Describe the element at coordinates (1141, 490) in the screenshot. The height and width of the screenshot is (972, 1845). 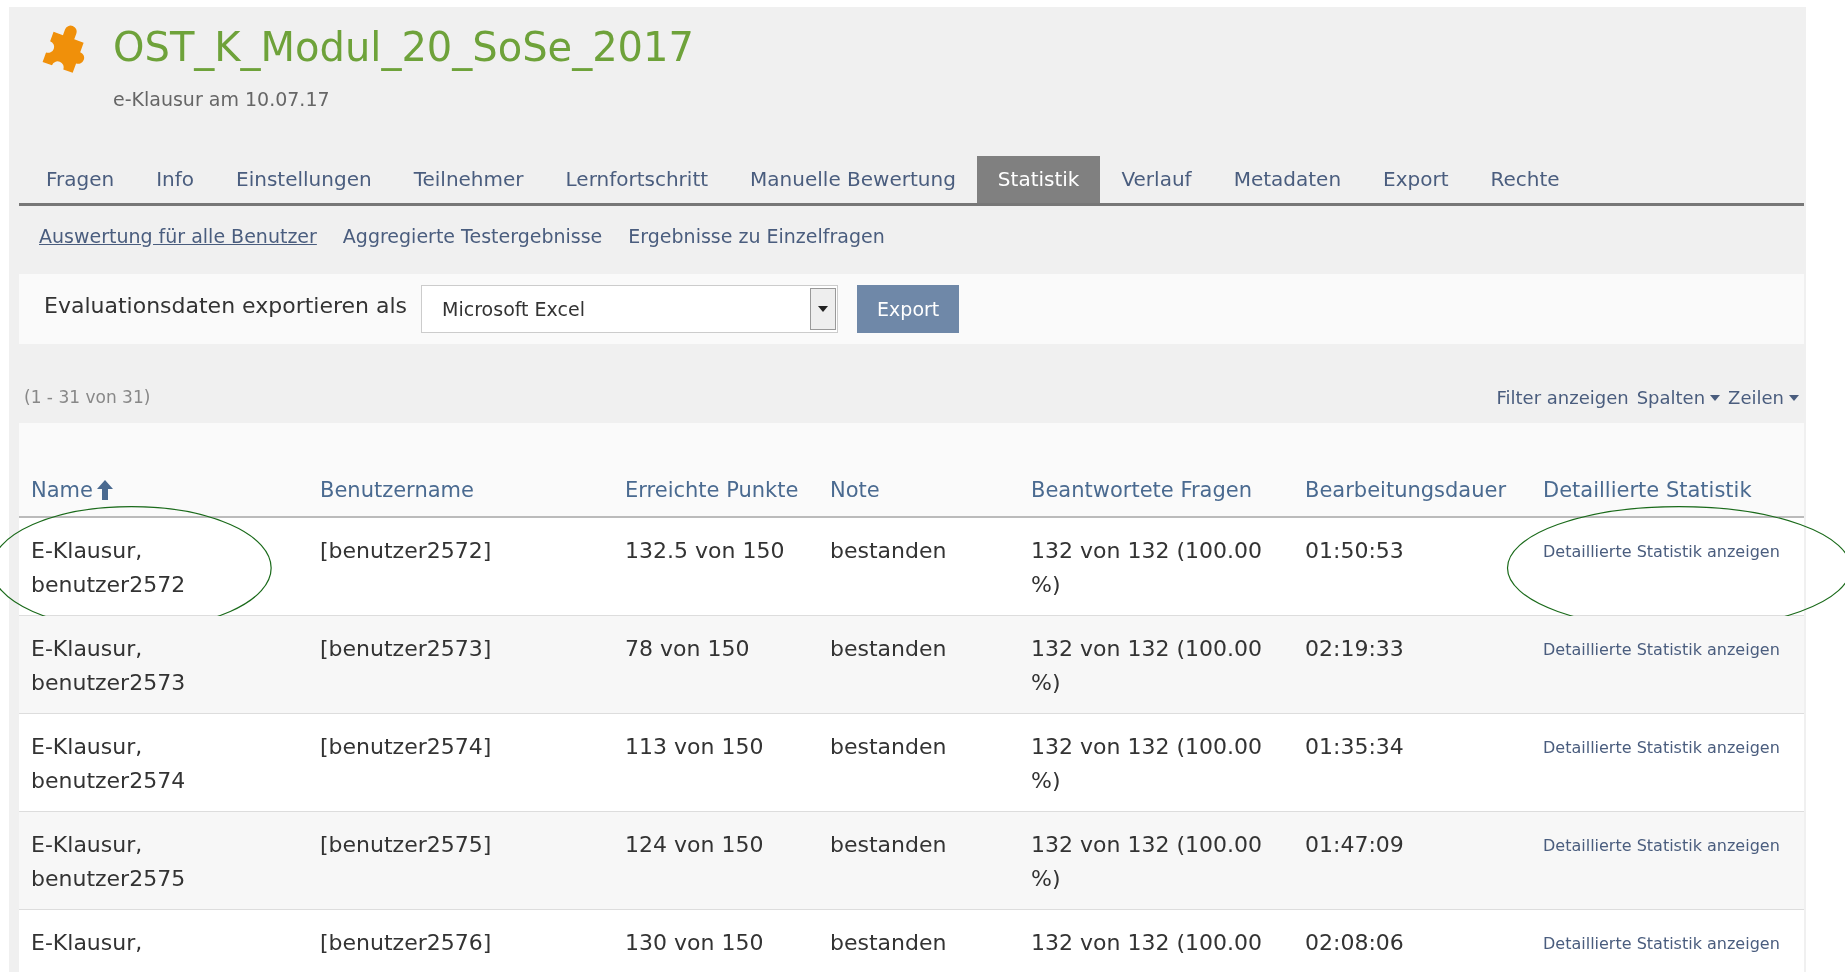
I see `column-header: Beantwortete Fragen` at that location.